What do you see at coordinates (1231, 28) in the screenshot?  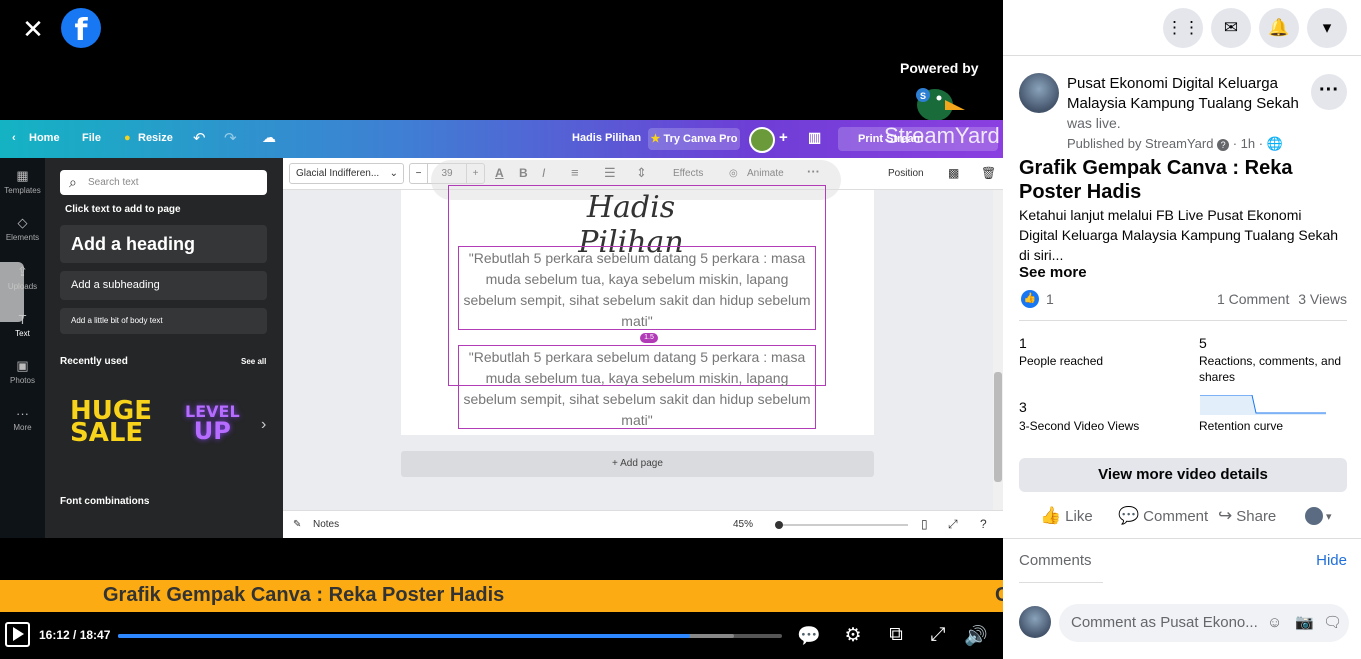 I see `messenger-icon: ✉` at bounding box center [1231, 28].